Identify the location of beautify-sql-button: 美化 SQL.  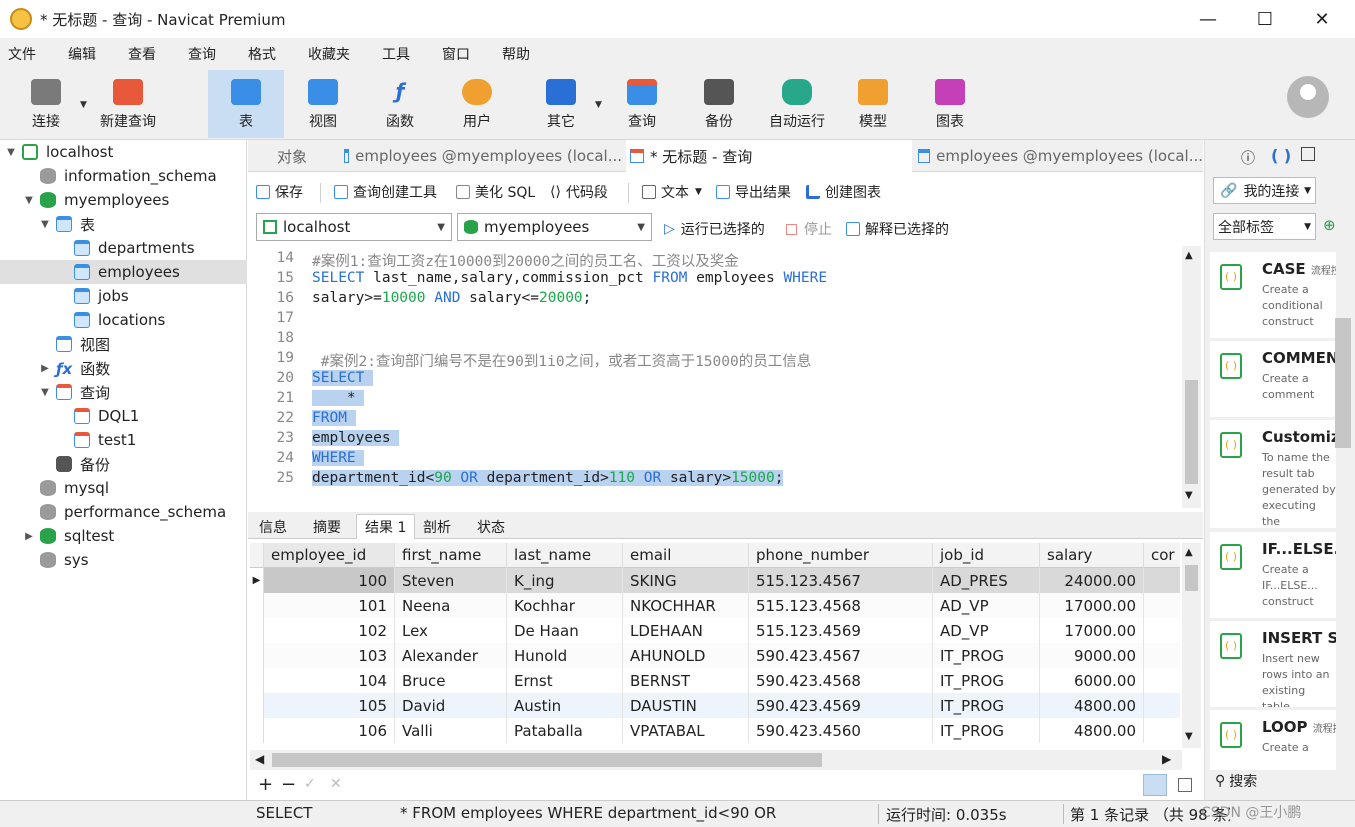
(495, 192).